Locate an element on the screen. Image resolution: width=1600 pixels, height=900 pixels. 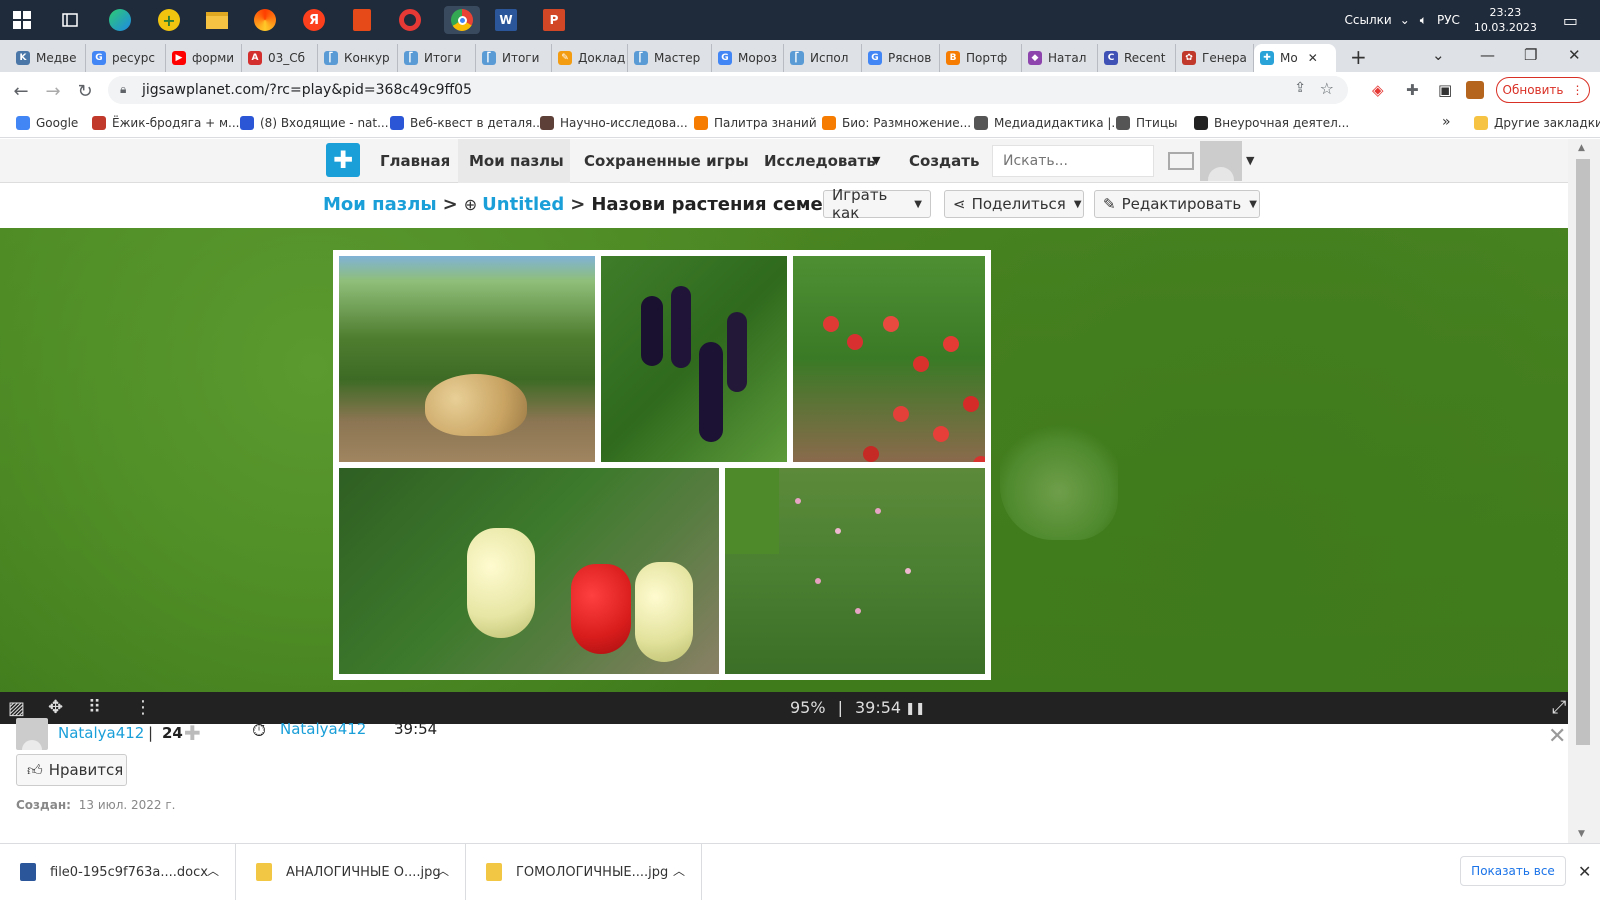
tab: K Медве is located at coordinates (48, 58).